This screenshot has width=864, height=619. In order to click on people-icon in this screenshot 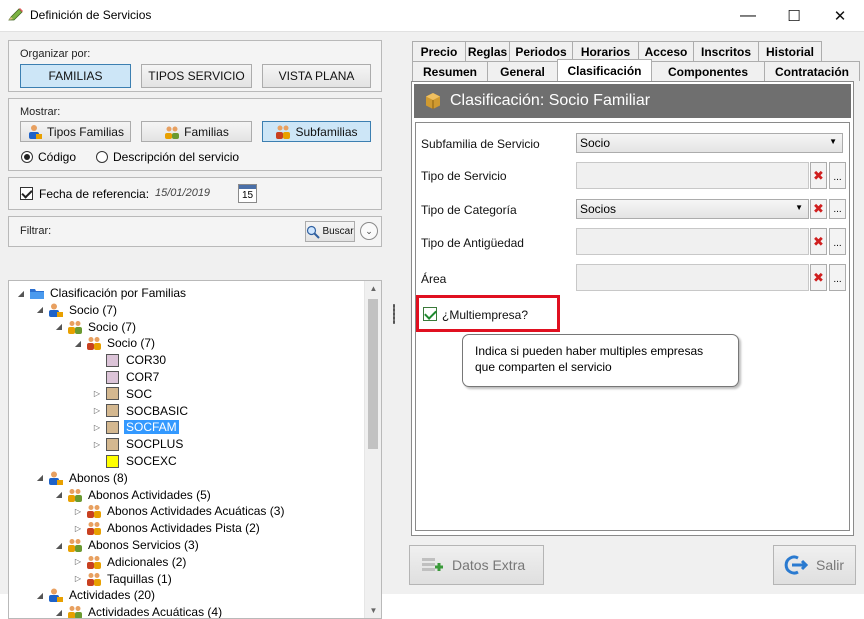, I will do `click(75, 327)`.